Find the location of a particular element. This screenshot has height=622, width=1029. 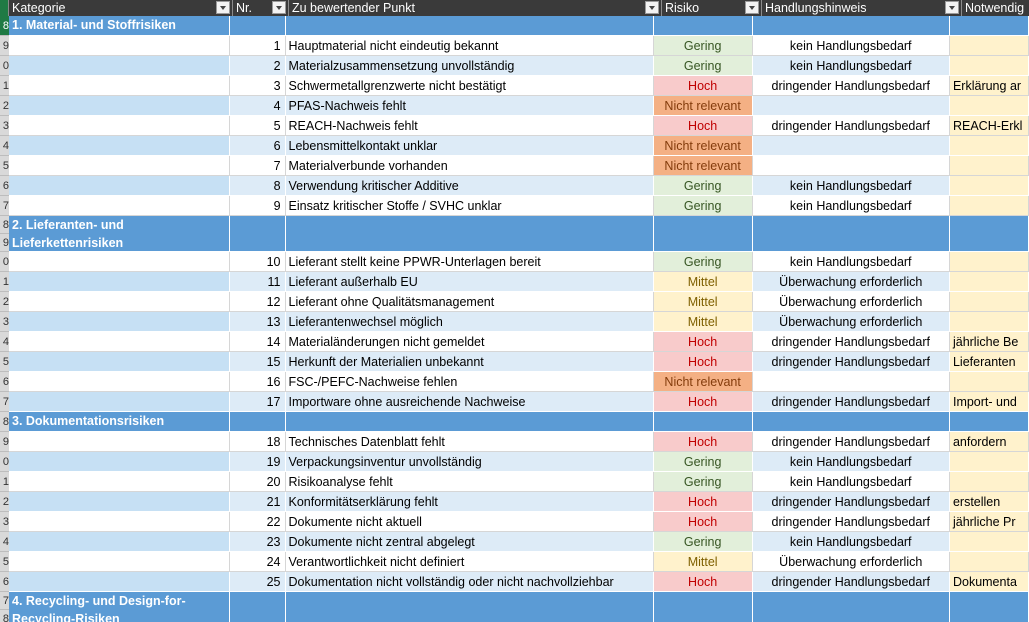

row-number: 7 is located at coordinates (4, 601).